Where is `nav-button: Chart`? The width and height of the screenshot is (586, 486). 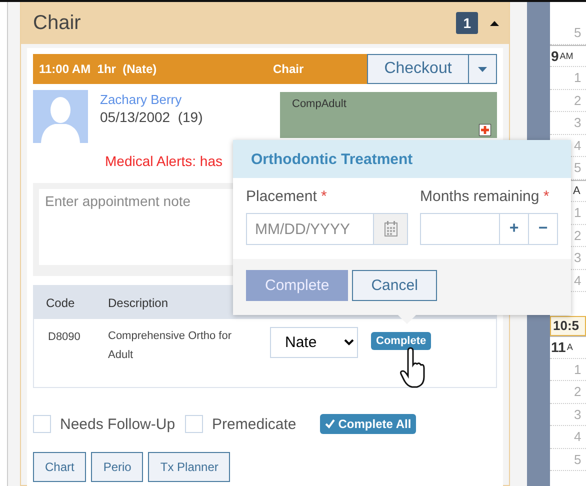 nav-button: Chart is located at coordinates (59, 467).